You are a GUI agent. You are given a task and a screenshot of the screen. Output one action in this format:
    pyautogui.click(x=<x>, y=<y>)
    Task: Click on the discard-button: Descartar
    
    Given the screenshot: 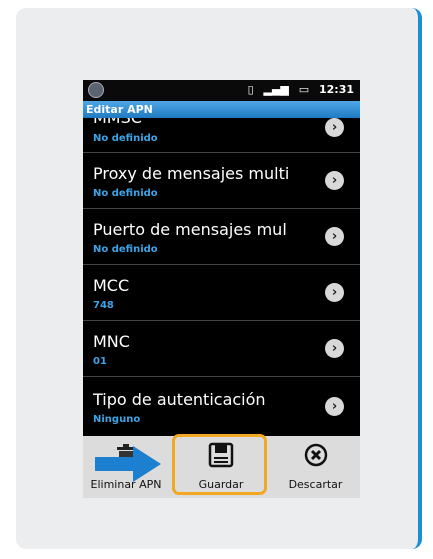 What is the action you would take?
    pyautogui.click(x=315, y=467)
    